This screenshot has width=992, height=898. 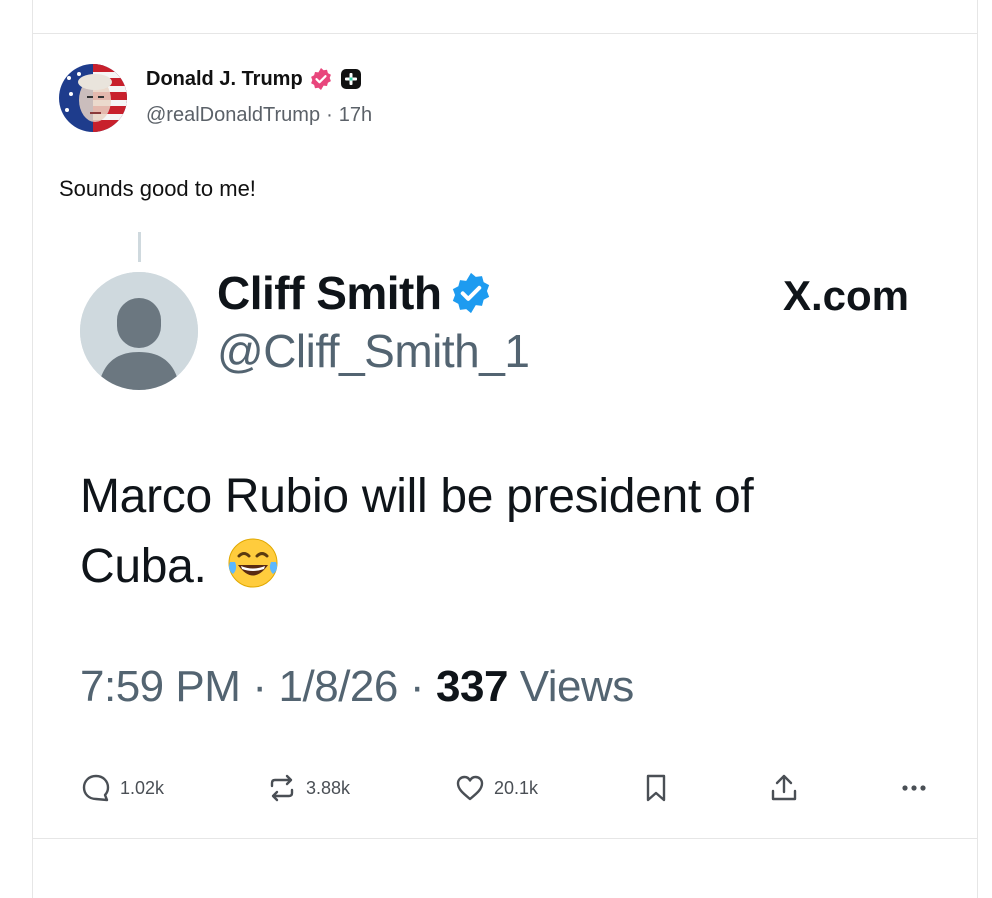 I want to click on plus-badge-icon, so click(x=351, y=79).